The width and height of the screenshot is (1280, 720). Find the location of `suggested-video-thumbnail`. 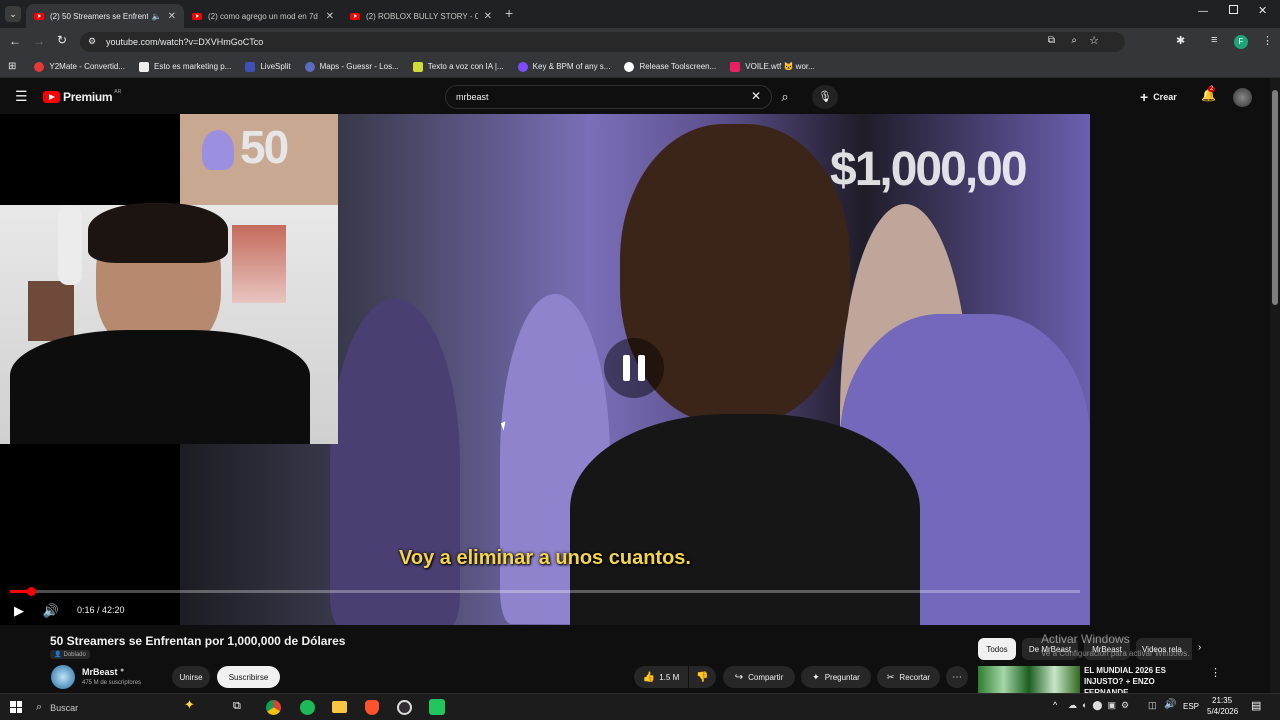

suggested-video-thumbnail is located at coordinates (1029, 679).